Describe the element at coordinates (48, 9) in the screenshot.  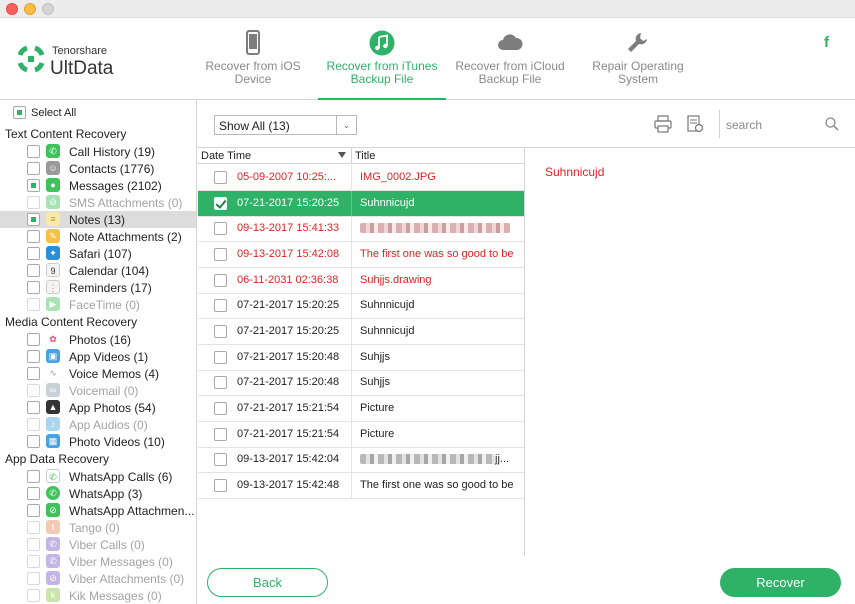
I see `zoom-window-button` at that location.